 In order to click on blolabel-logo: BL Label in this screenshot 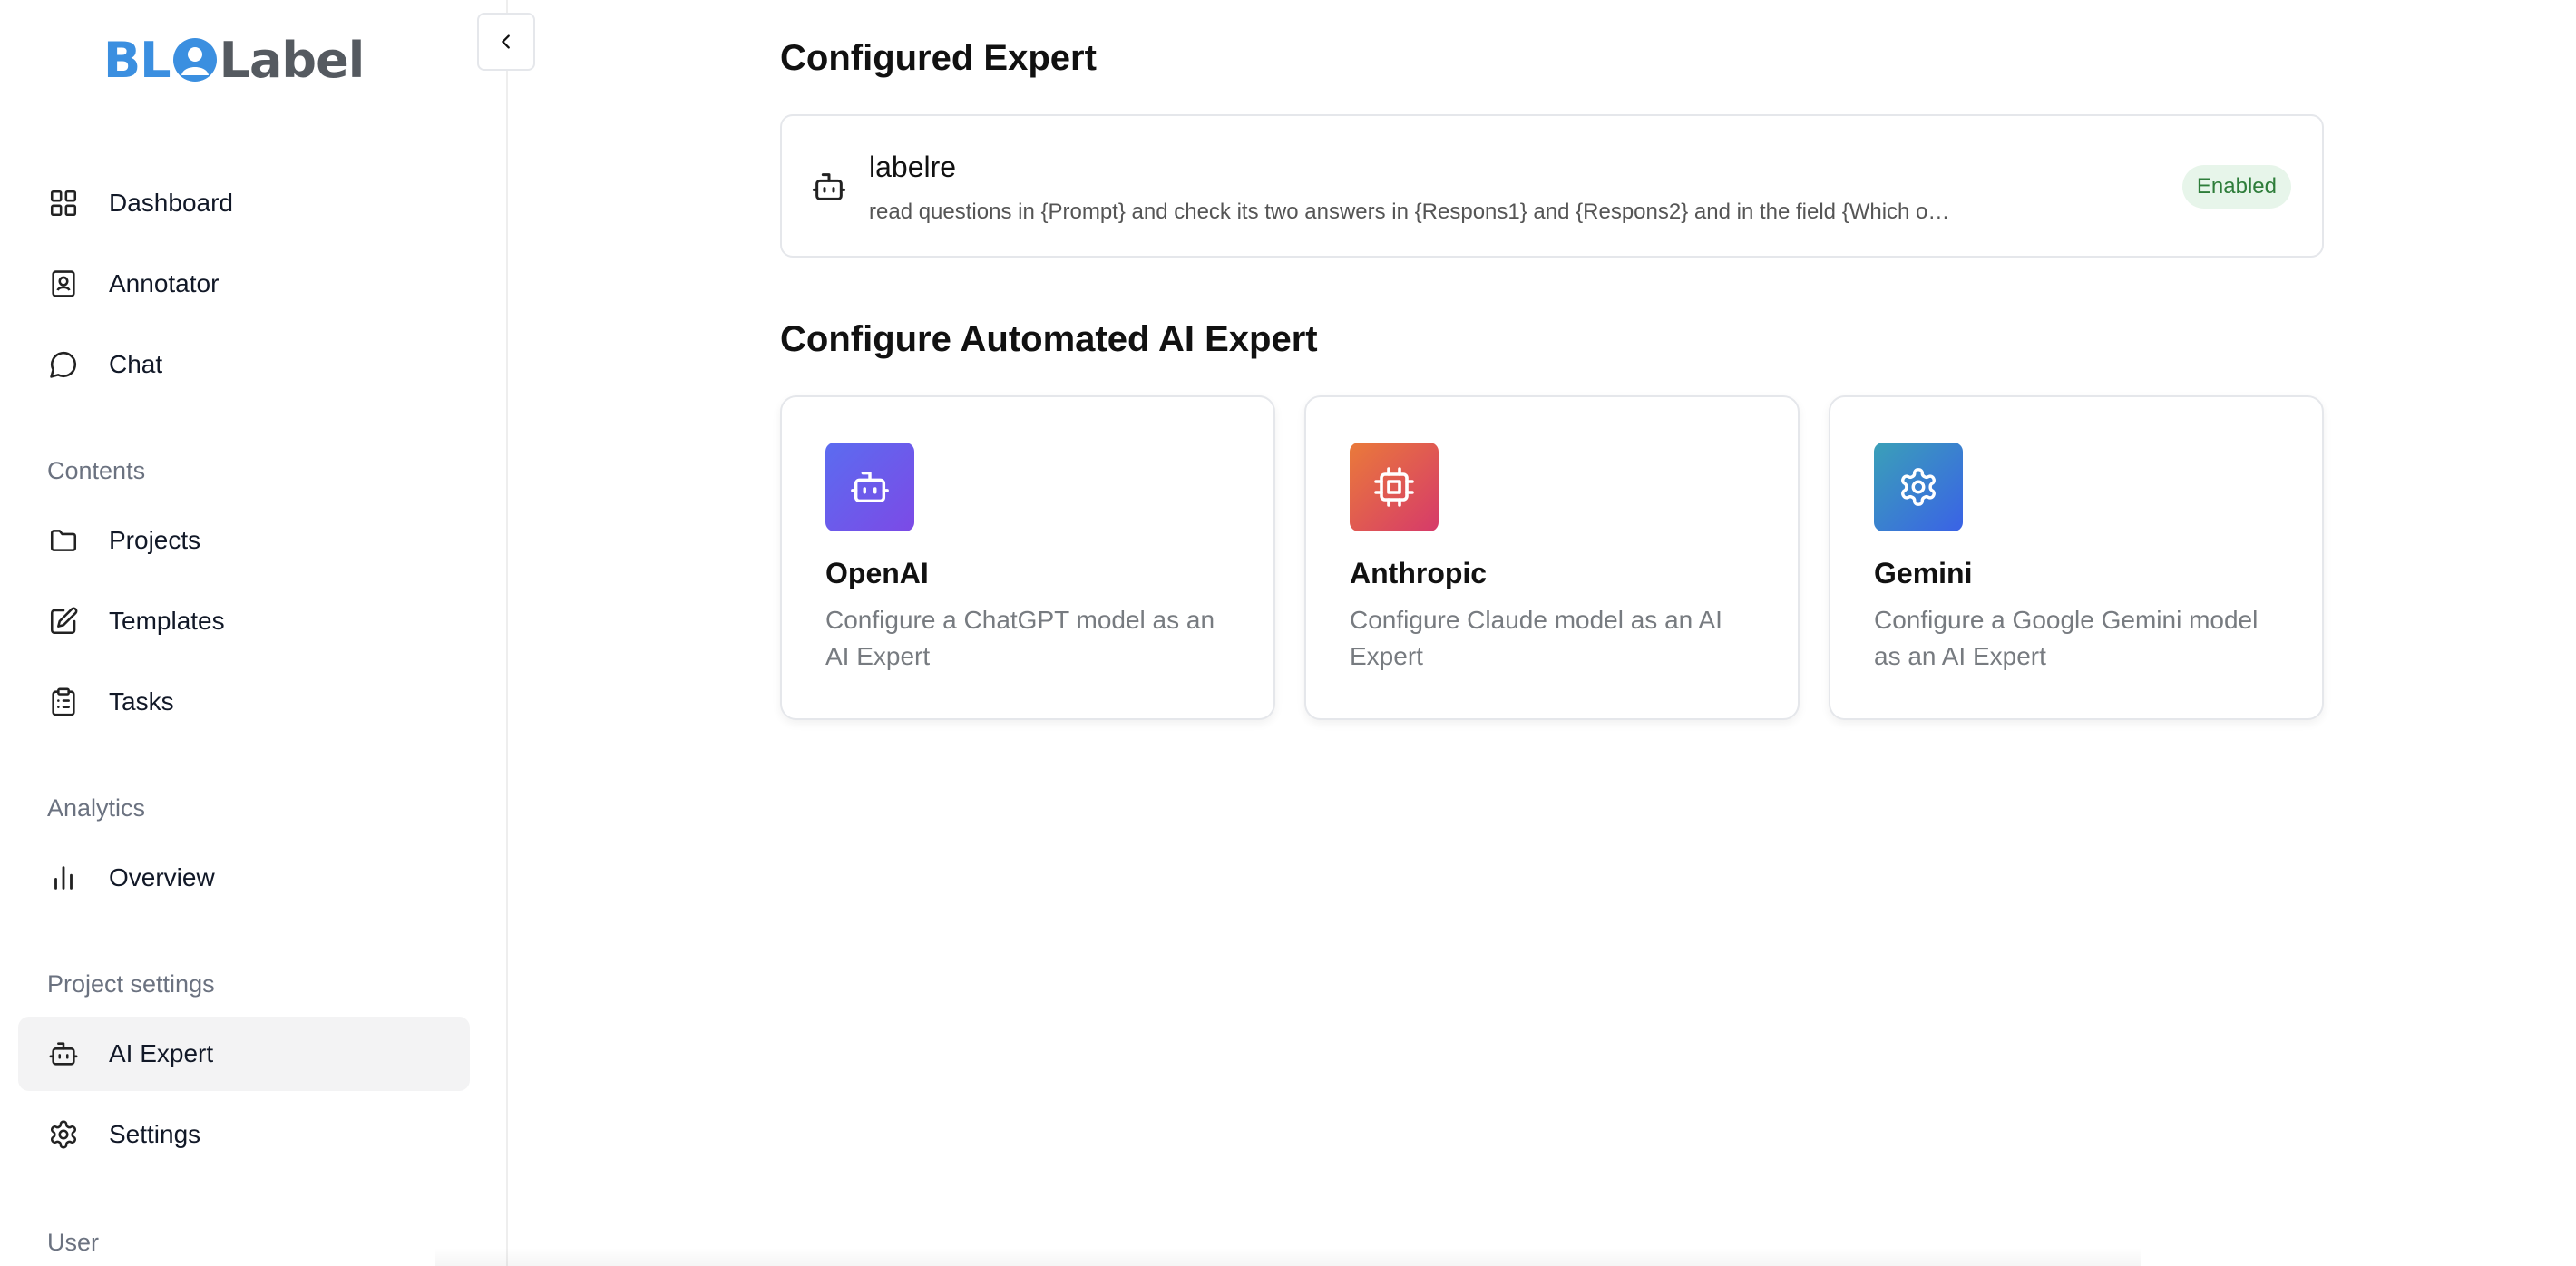, I will do `click(234, 60)`.